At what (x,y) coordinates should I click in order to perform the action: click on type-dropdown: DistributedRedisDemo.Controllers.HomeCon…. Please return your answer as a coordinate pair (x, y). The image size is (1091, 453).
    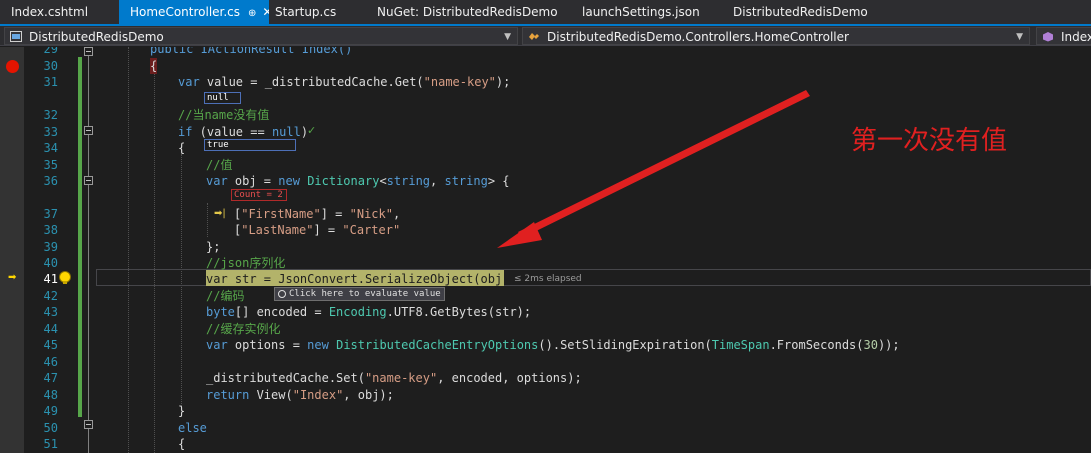
    Looking at the image, I should click on (776, 36).